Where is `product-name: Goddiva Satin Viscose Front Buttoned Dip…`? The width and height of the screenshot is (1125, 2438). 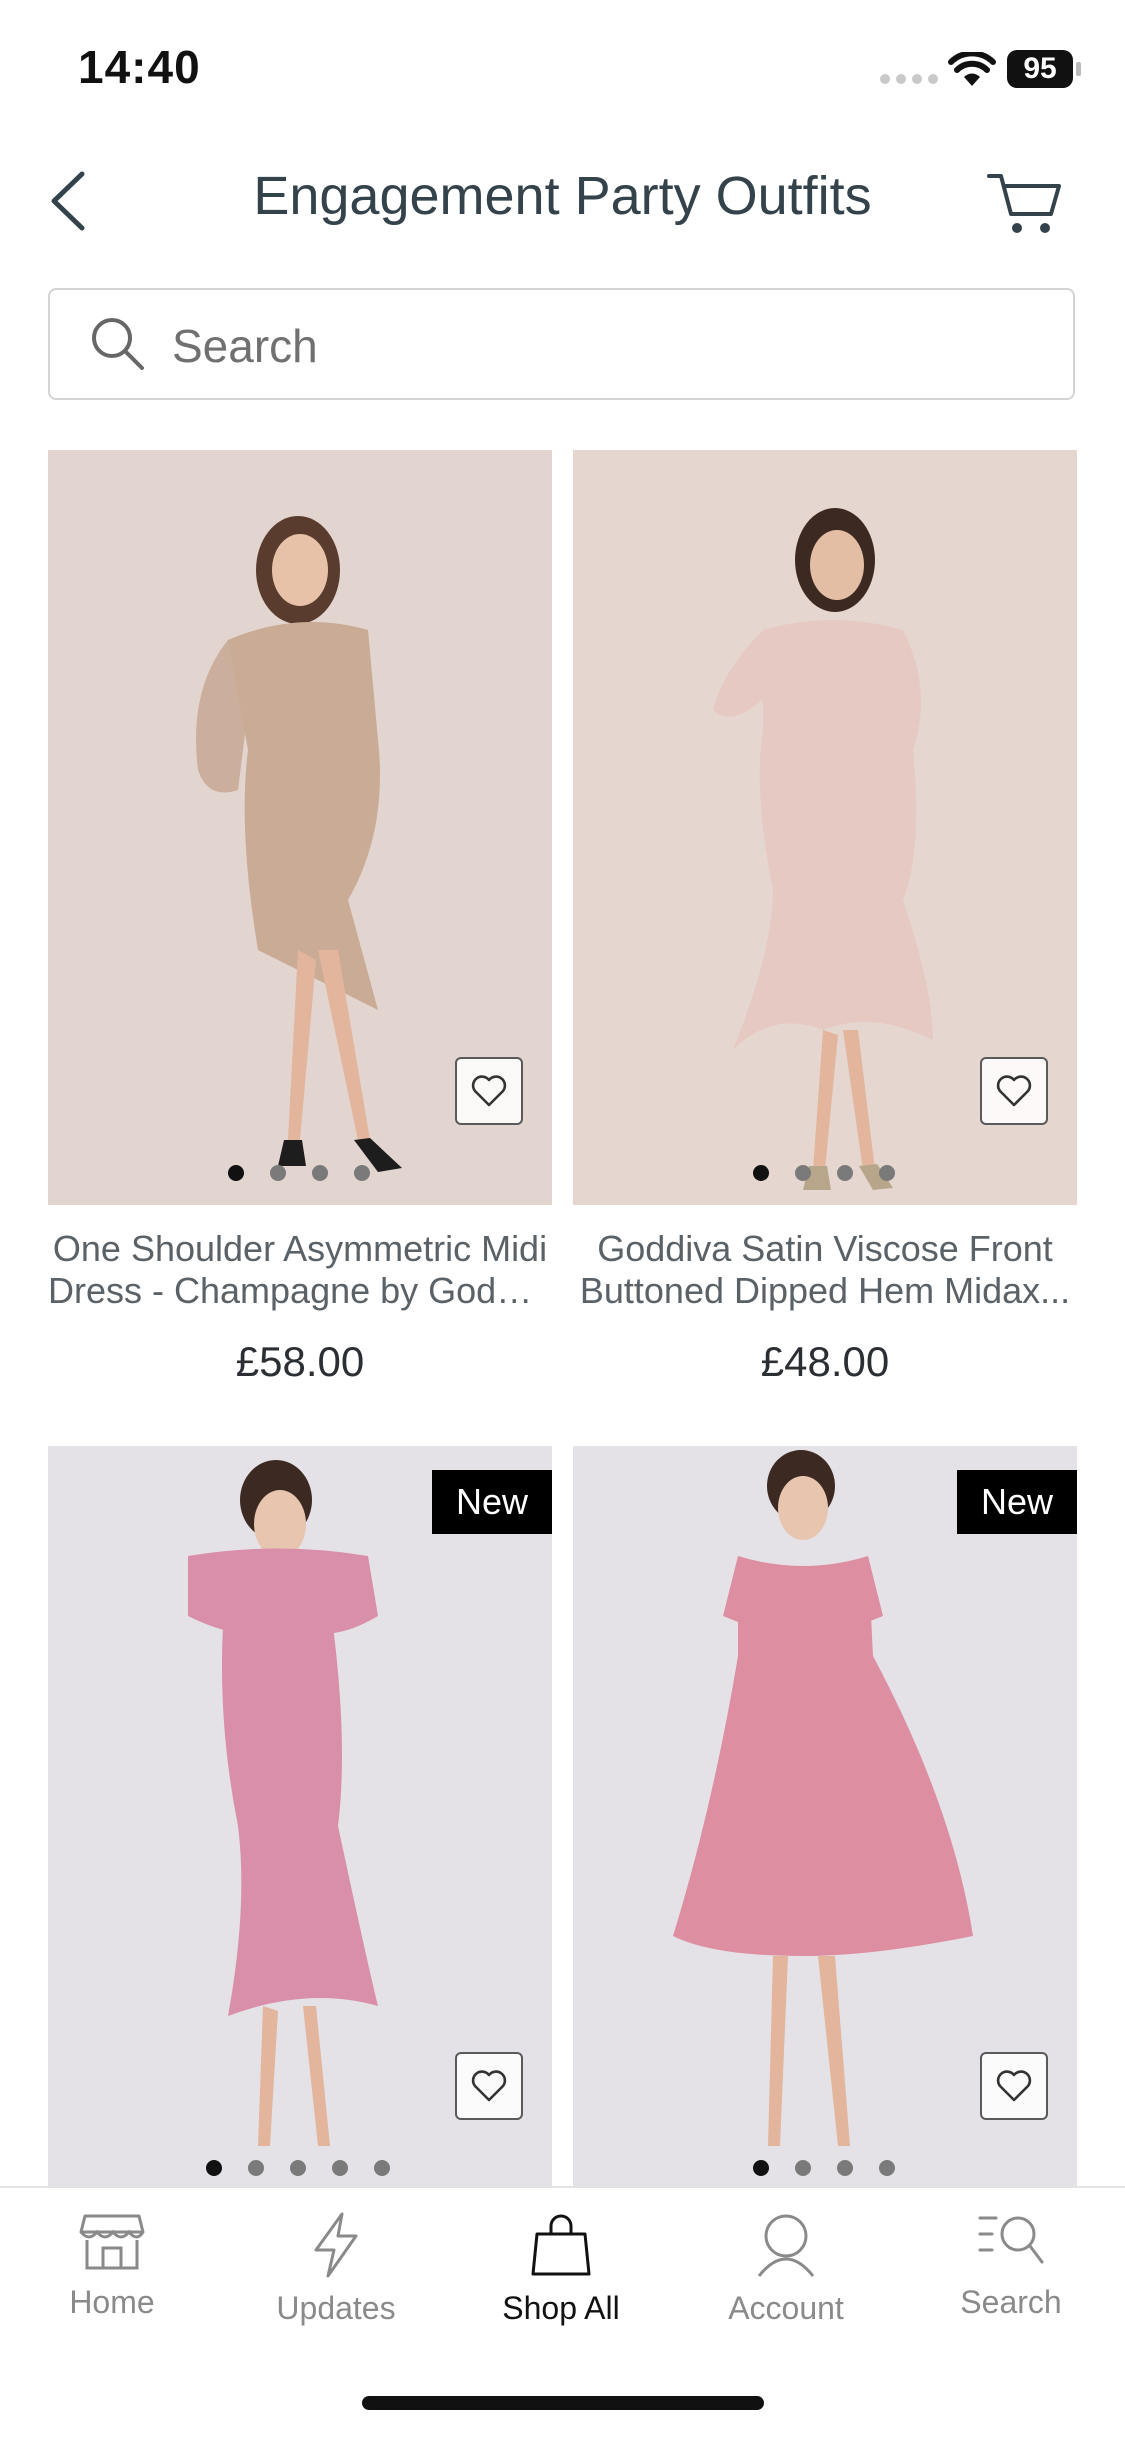
product-name: Goddiva Satin Viscose Front Buttoned Dip… is located at coordinates (825, 1269).